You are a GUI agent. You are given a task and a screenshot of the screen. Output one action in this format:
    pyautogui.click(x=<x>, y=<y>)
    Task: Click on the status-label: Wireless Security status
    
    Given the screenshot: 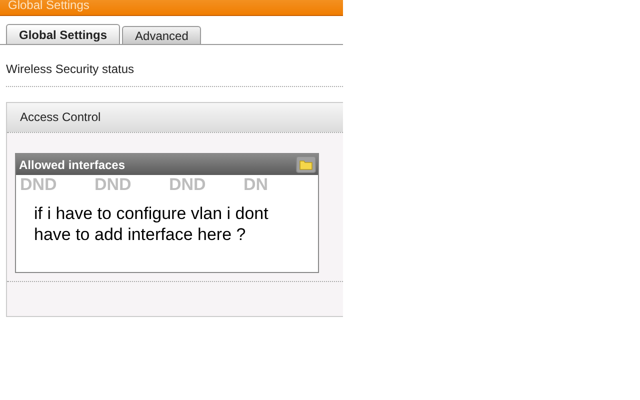 What is the action you would take?
    pyautogui.click(x=174, y=66)
    